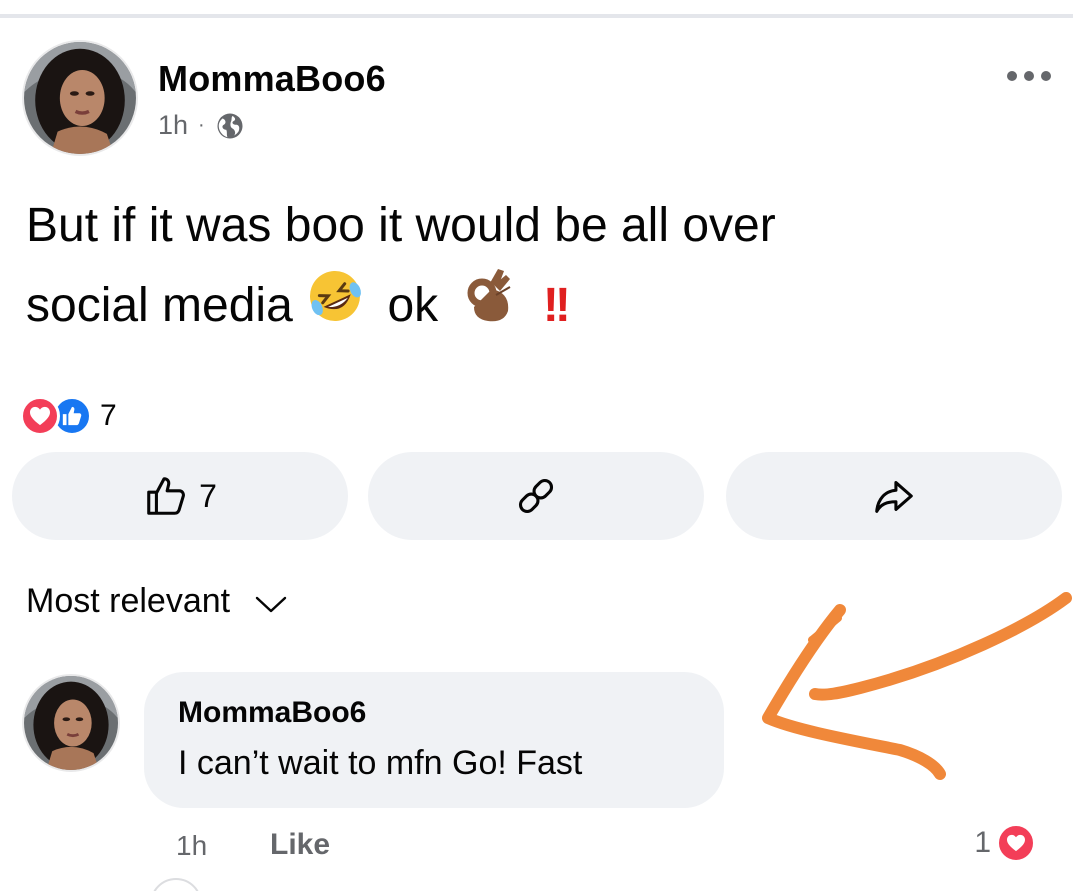 This screenshot has height=891, width=1073. What do you see at coordinates (1029, 76) in the screenshot?
I see `more-options-icon` at bounding box center [1029, 76].